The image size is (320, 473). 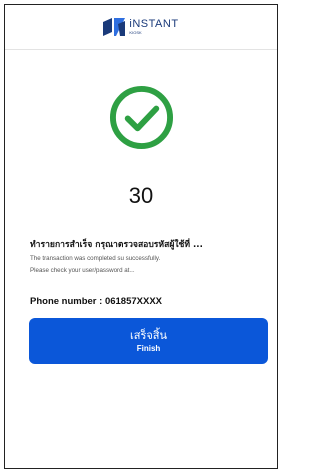 What do you see at coordinates (148, 348) in the screenshot?
I see `finish-label-english: Finish` at bounding box center [148, 348].